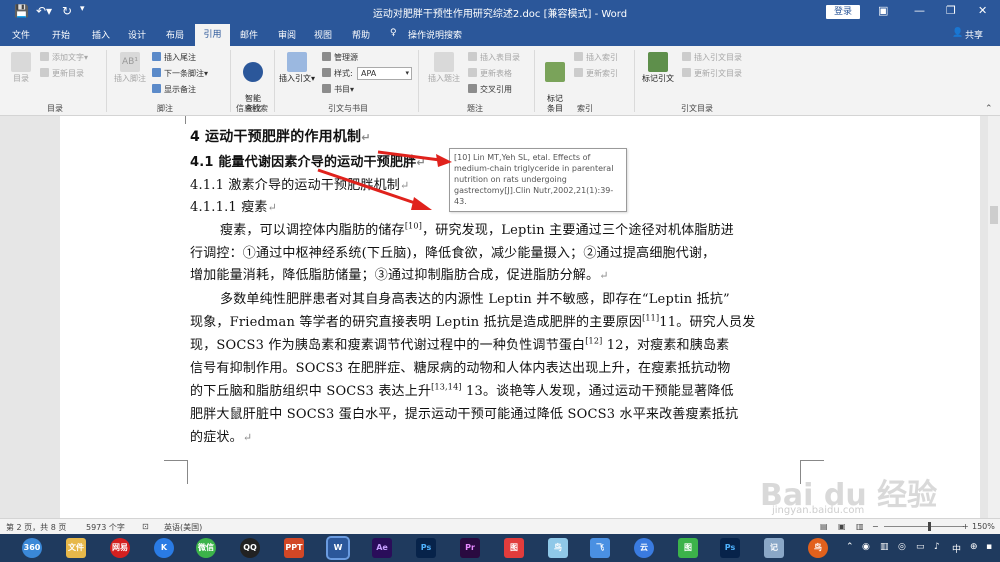  What do you see at coordinates (323, 34) in the screenshot?
I see `tab-view: 视图` at bounding box center [323, 34].